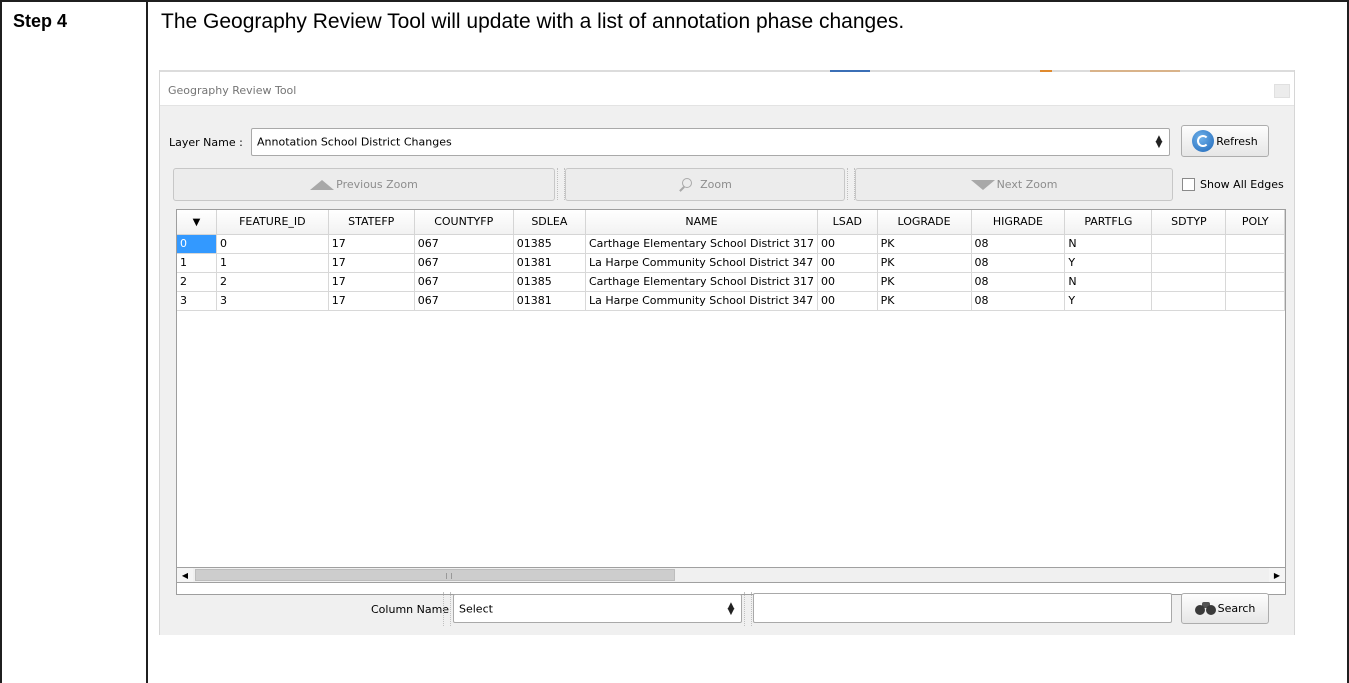  I want to click on window-close-button, so click(1282, 91).